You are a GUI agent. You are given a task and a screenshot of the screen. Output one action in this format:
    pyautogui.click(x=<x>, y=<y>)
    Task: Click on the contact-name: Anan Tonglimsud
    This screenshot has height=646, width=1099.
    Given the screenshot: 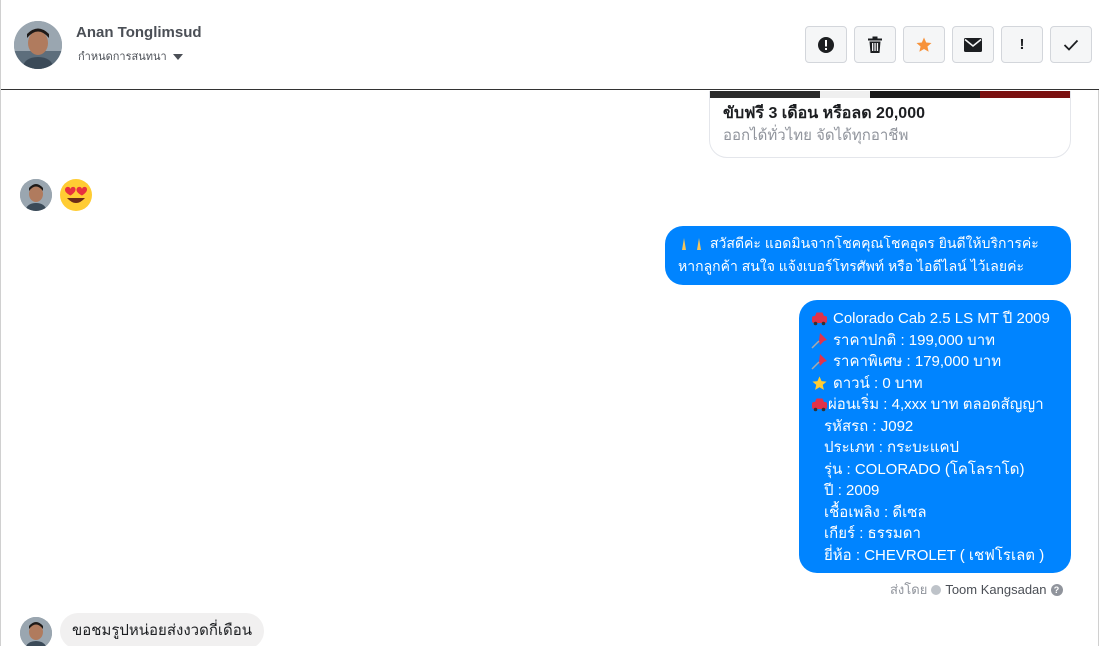 What is the action you would take?
    pyautogui.click(x=139, y=32)
    